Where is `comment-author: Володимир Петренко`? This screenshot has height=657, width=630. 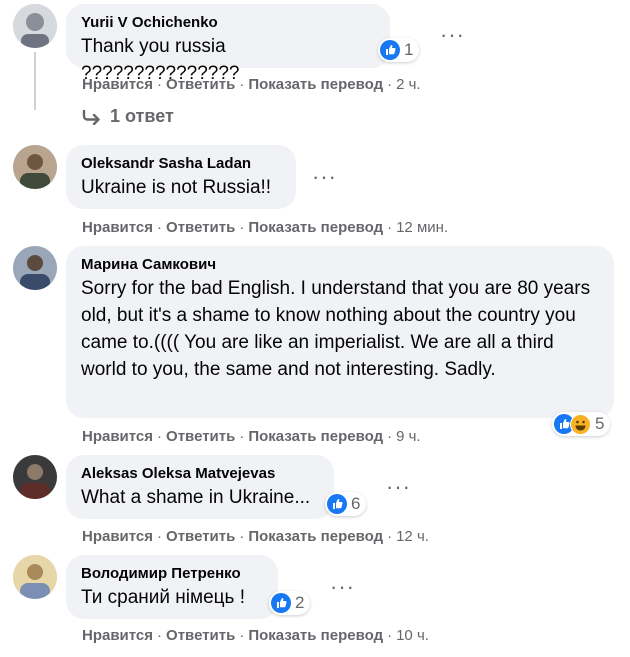 comment-author: Володимир Петренко is located at coordinates (172, 574).